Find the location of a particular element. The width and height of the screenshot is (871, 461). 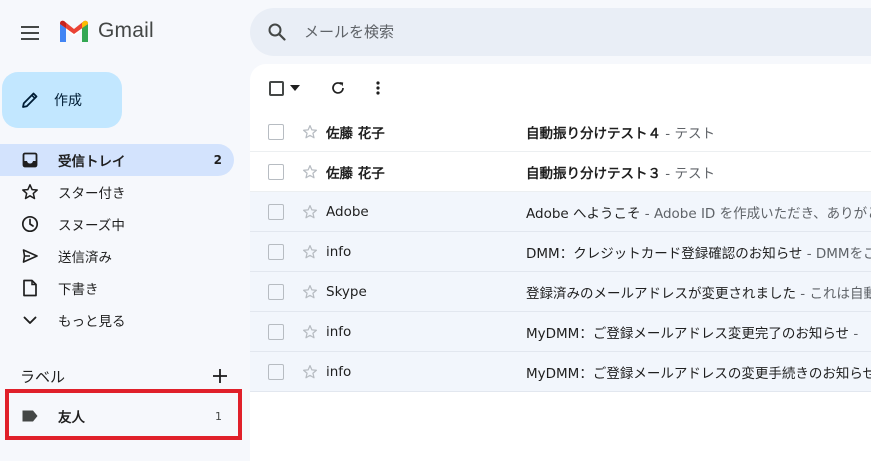

plus-icon is located at coordinates (220, 376).